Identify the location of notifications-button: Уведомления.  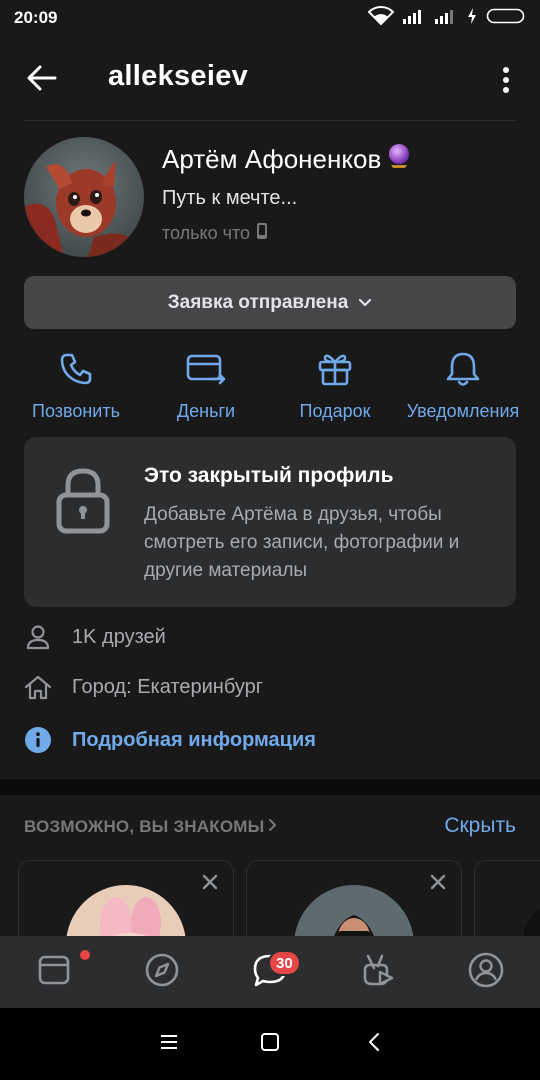
(463, 385).